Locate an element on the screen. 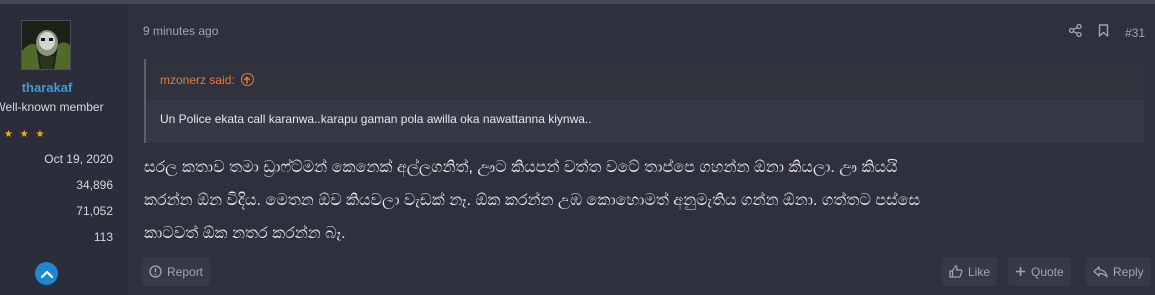 The width and height of the screenshot is (1155, 295). like-label: Like is located at coordinates (979, 271).